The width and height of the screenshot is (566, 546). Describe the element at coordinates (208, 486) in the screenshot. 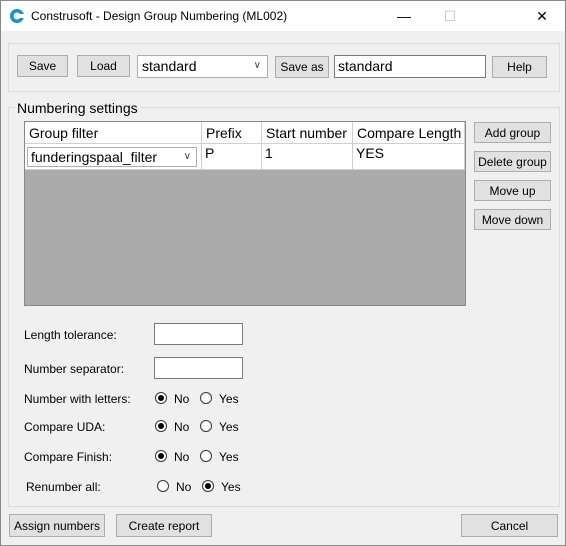

I see `renumber-all-yes-radio` at that location.